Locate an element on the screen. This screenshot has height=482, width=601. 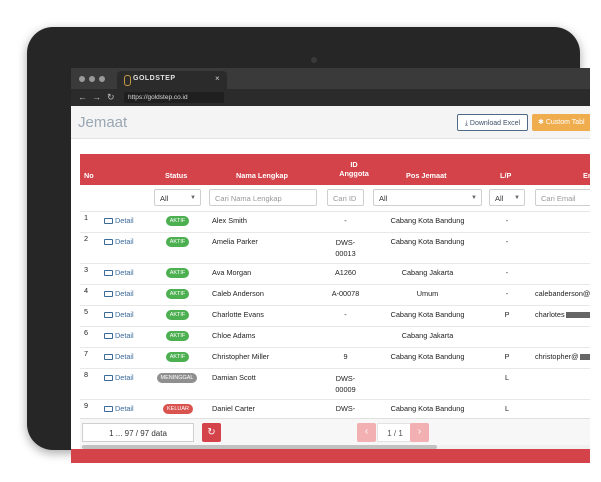
refresh-icon: ↻ is located at coordinates (211, 432).